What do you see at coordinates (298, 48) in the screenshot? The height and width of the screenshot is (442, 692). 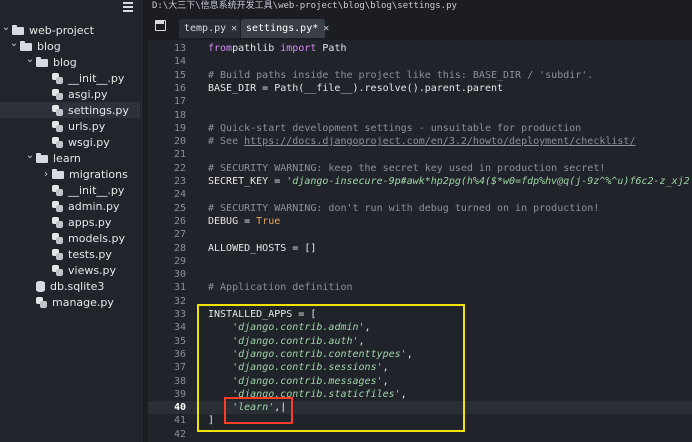 I see `code-token: import` at bounding box center [298, 48].